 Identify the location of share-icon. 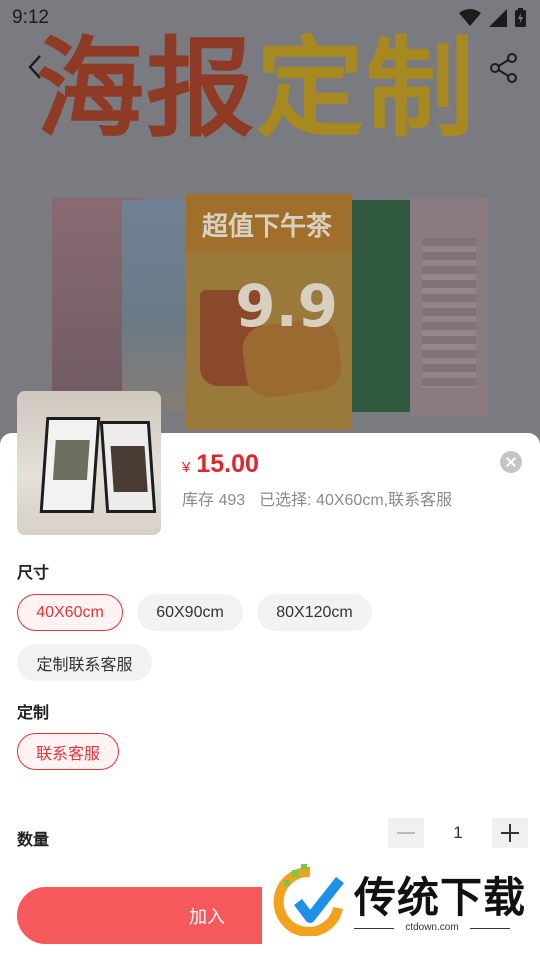
(504, 68).